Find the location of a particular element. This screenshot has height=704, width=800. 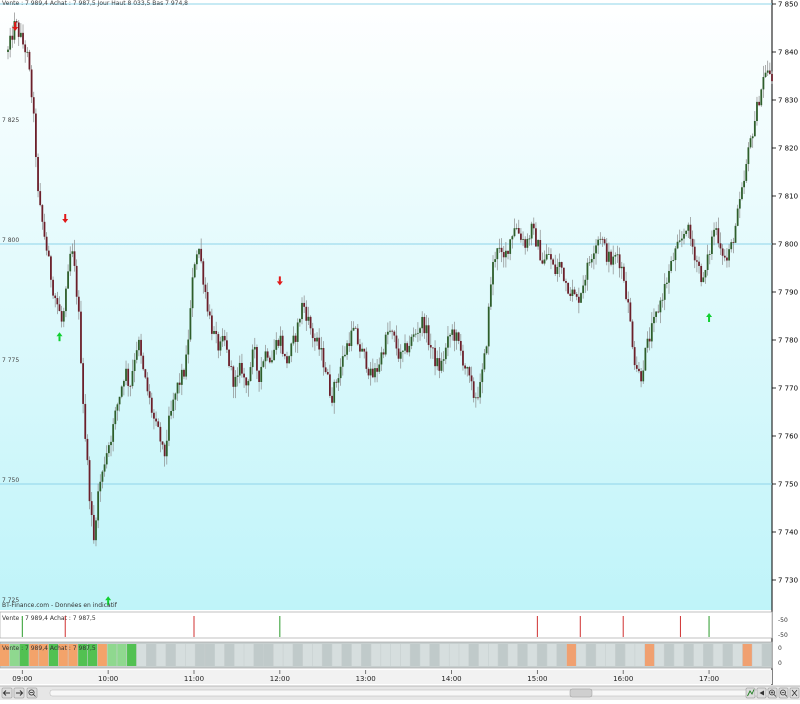

scrollbar-thumb is located at coordinates (581, 693).